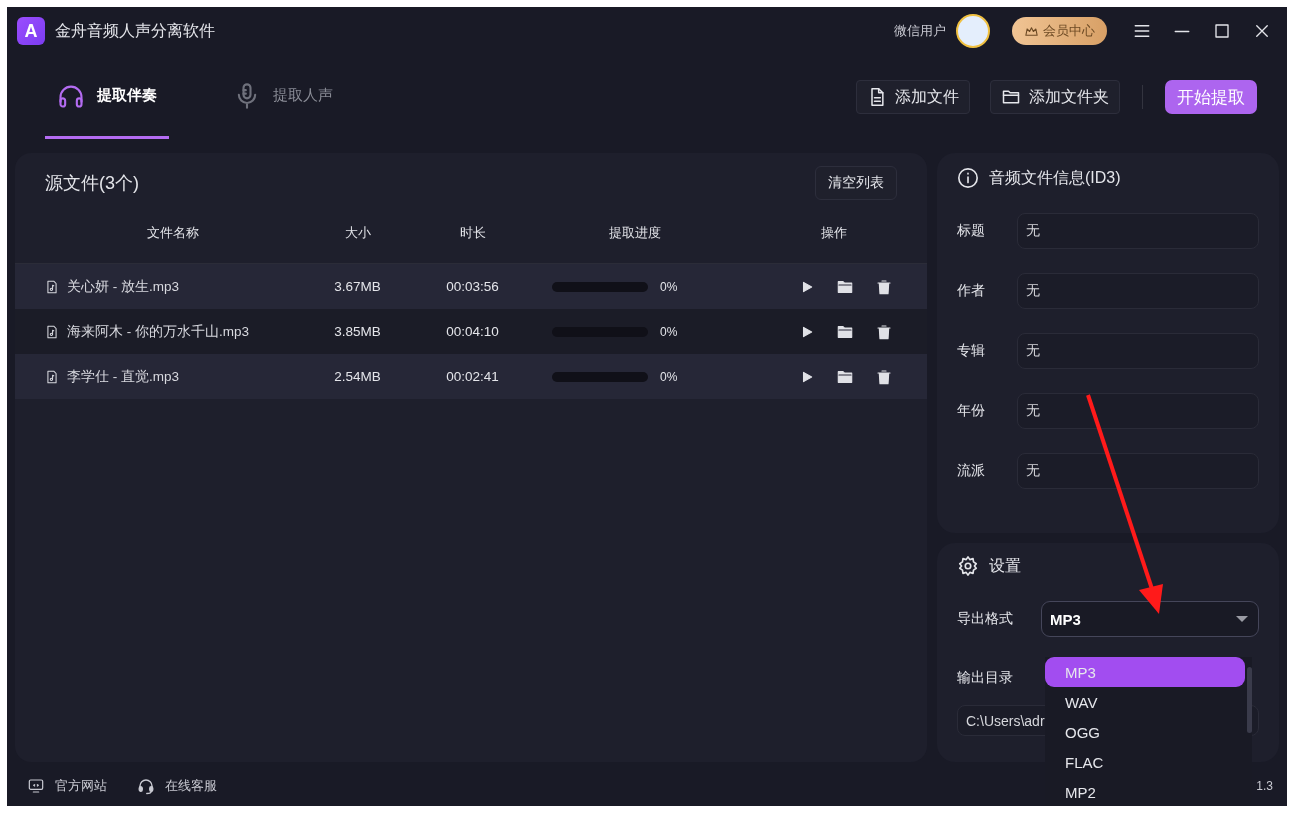  What do you see at coordinates (123, 376) in the screenshot?
I see `file-name: 李学仕 - 直觉.mp3` at bounding box center [123, 376].